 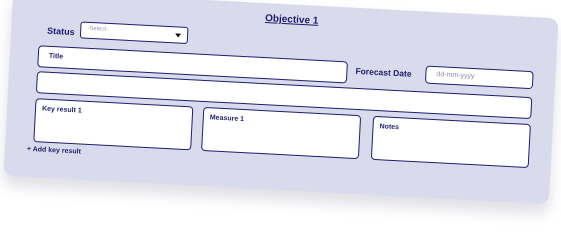 I want to click on title-label: Title, so click(x=56, y=56).